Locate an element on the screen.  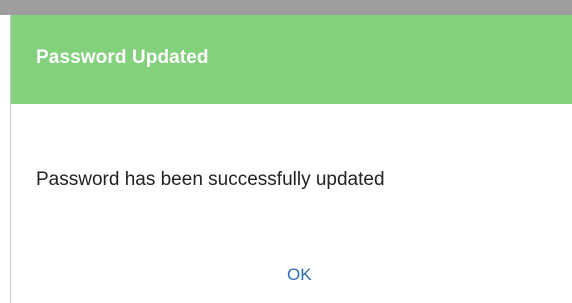
dialog-title: Password Updated is located at coordinates (122, 57).